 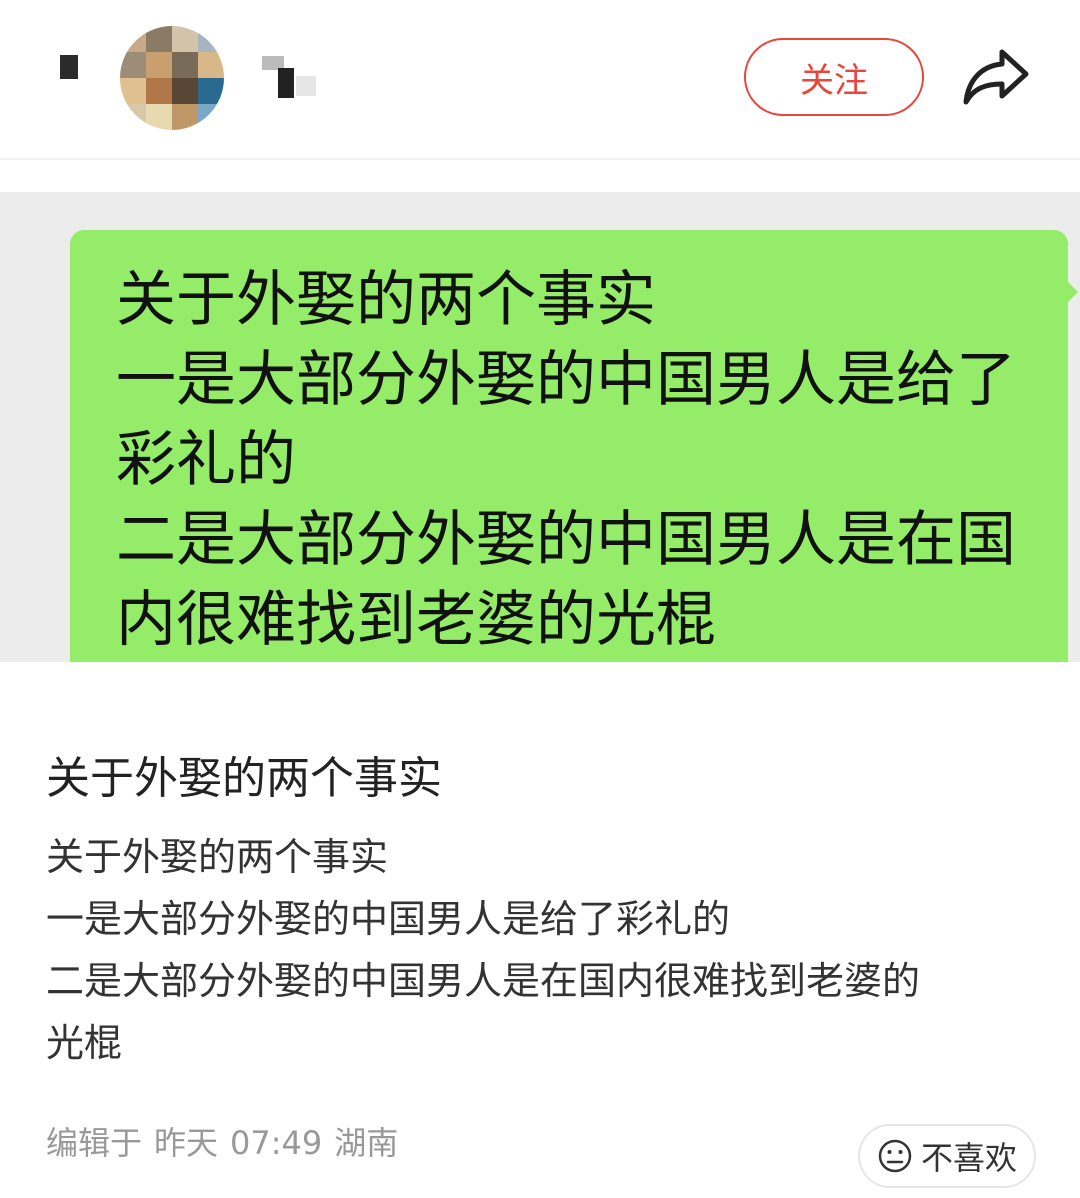 What do you see at coordinates (94, 1143) in the screenshot?
I see `edited-prefix: 编辑于` at bounding box center [94, 1143].